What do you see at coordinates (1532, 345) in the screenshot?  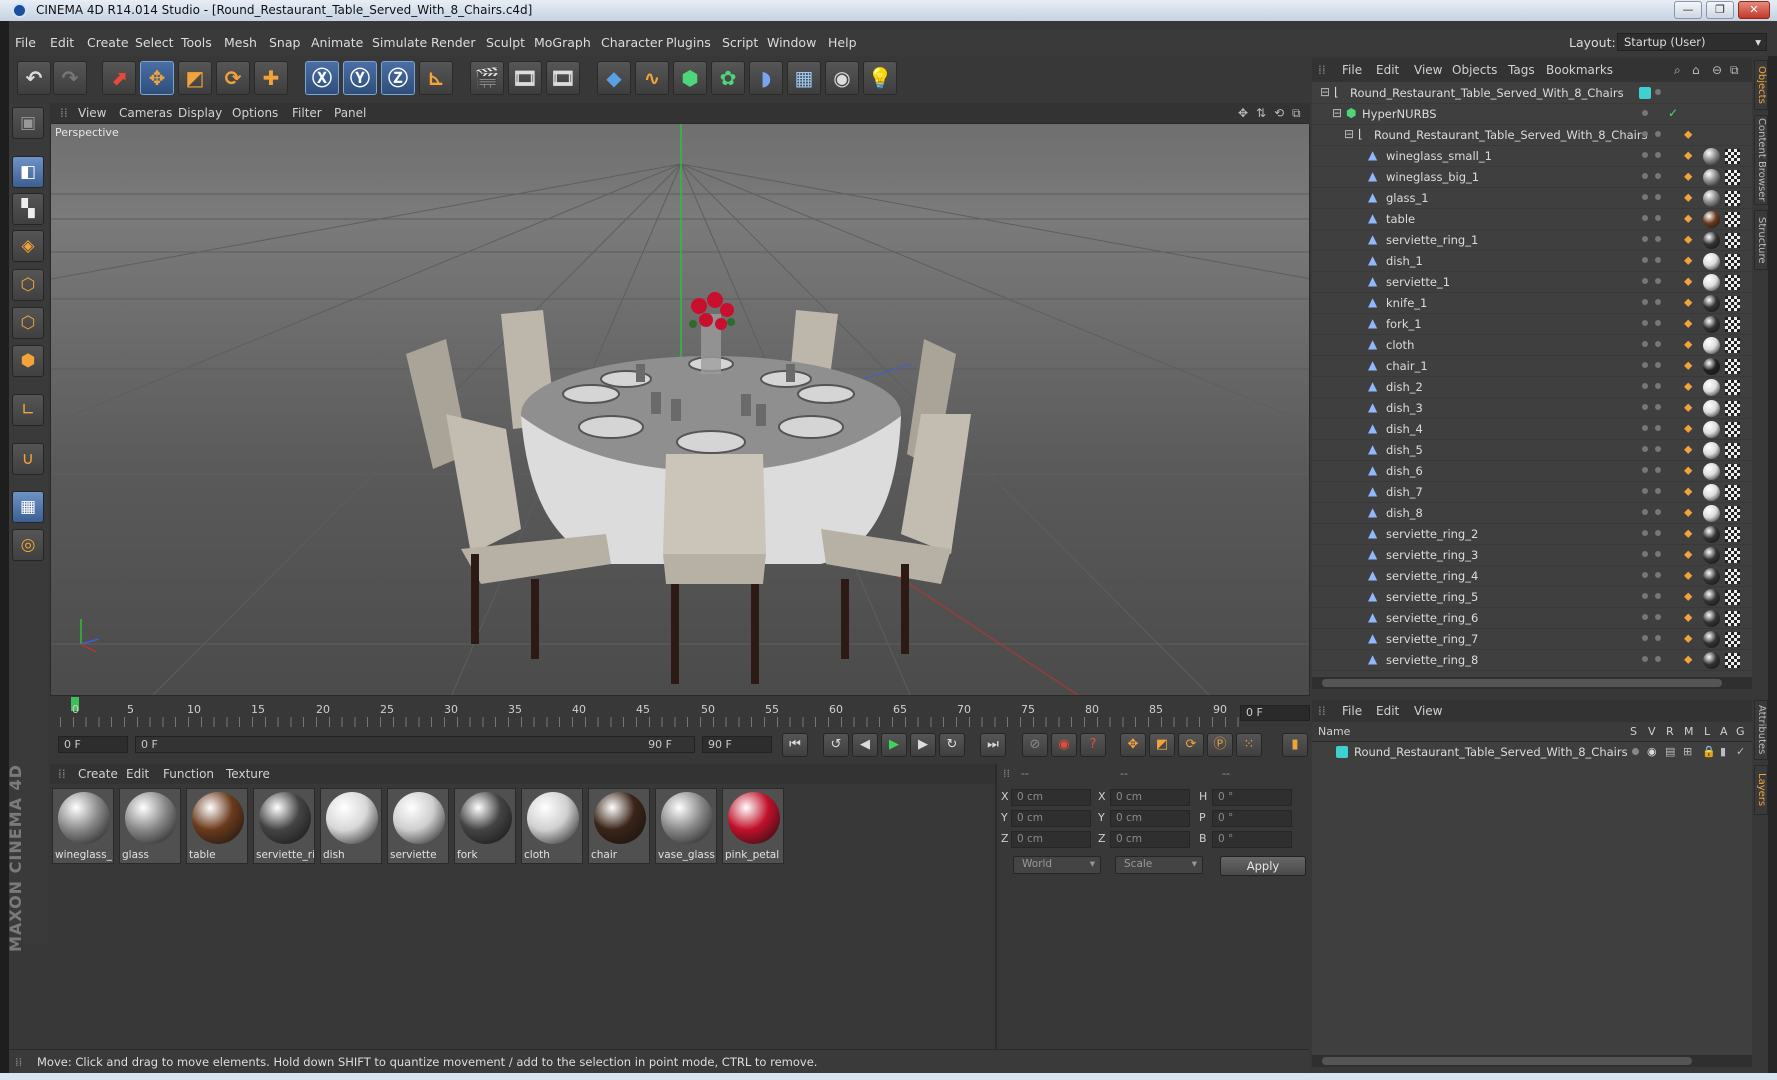 I see `tree-row: ▲ cloth ⬥` at bounding box center [1532, 345].